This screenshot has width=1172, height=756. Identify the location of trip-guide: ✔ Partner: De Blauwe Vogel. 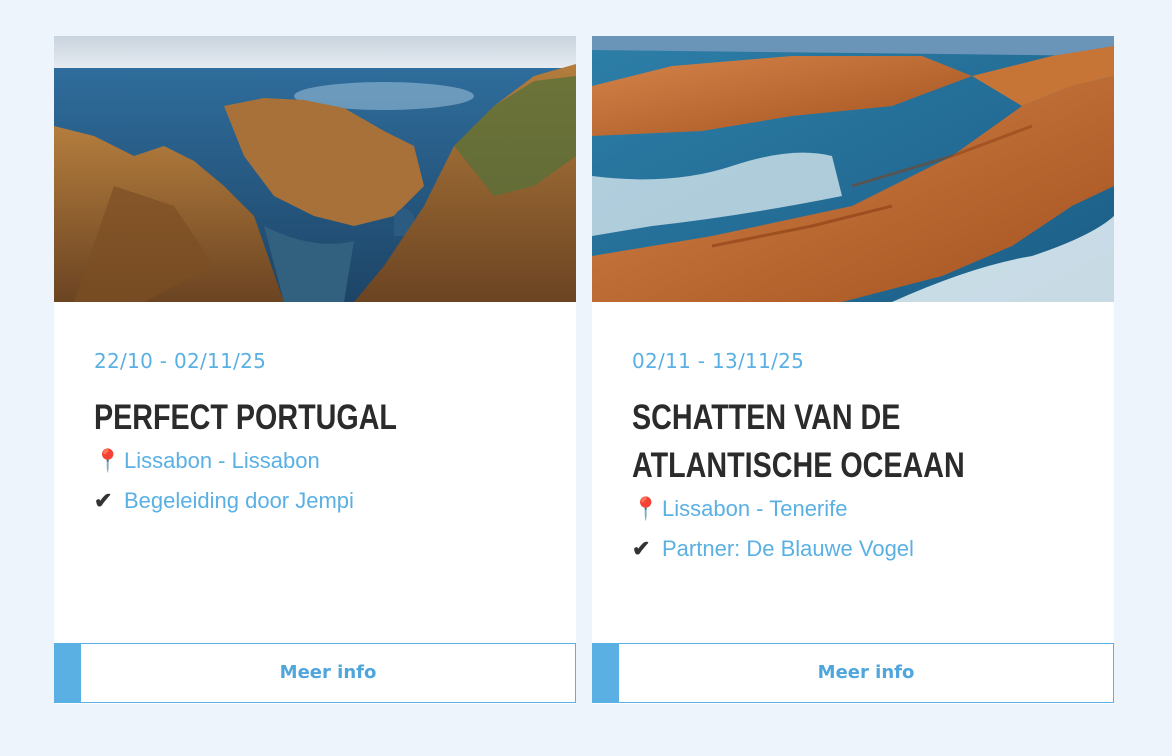
(773, 549).